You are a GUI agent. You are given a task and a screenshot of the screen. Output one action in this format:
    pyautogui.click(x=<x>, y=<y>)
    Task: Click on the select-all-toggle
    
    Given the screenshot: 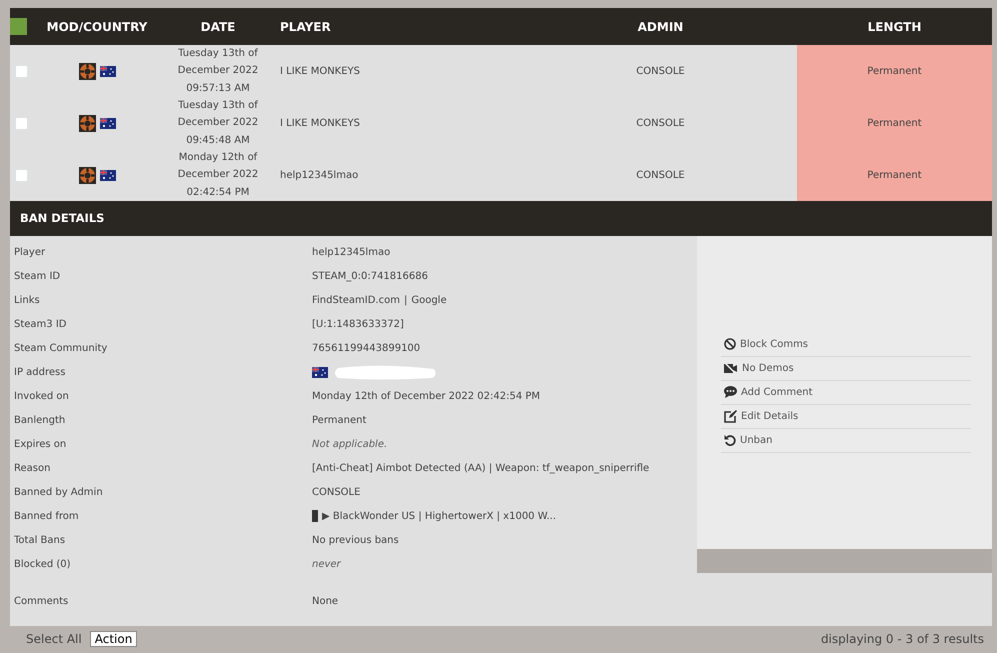 What is the action you would take?
    pyautogui.click(x=18, y=26)
    